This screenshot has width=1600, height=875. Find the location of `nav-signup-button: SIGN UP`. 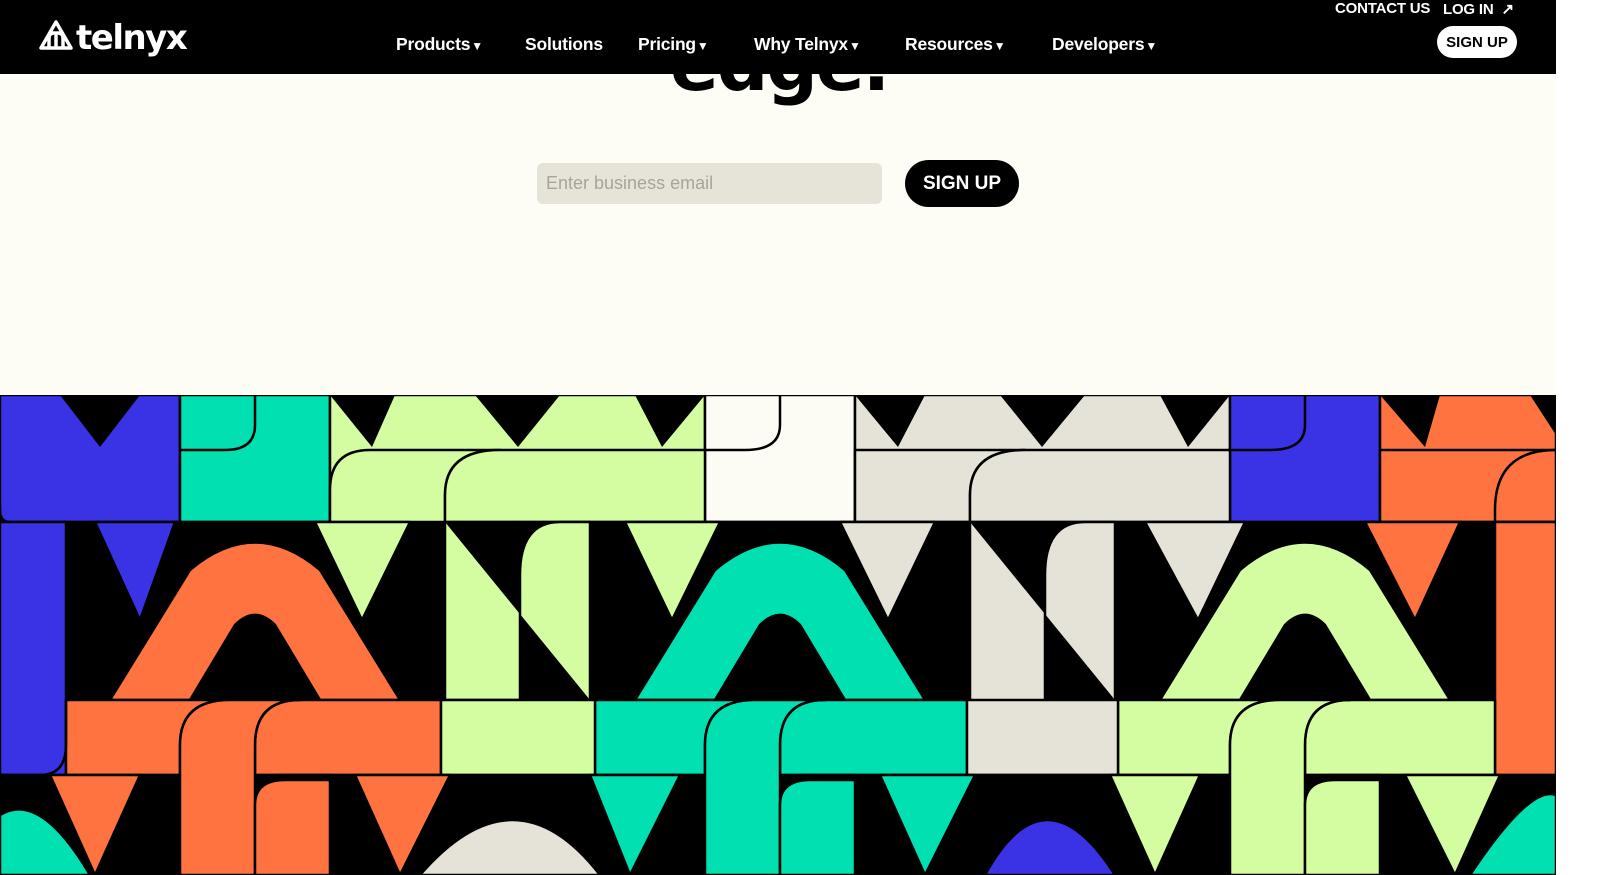

nav-signup-button: SIGN UP is located at coordinates (1477, 42).